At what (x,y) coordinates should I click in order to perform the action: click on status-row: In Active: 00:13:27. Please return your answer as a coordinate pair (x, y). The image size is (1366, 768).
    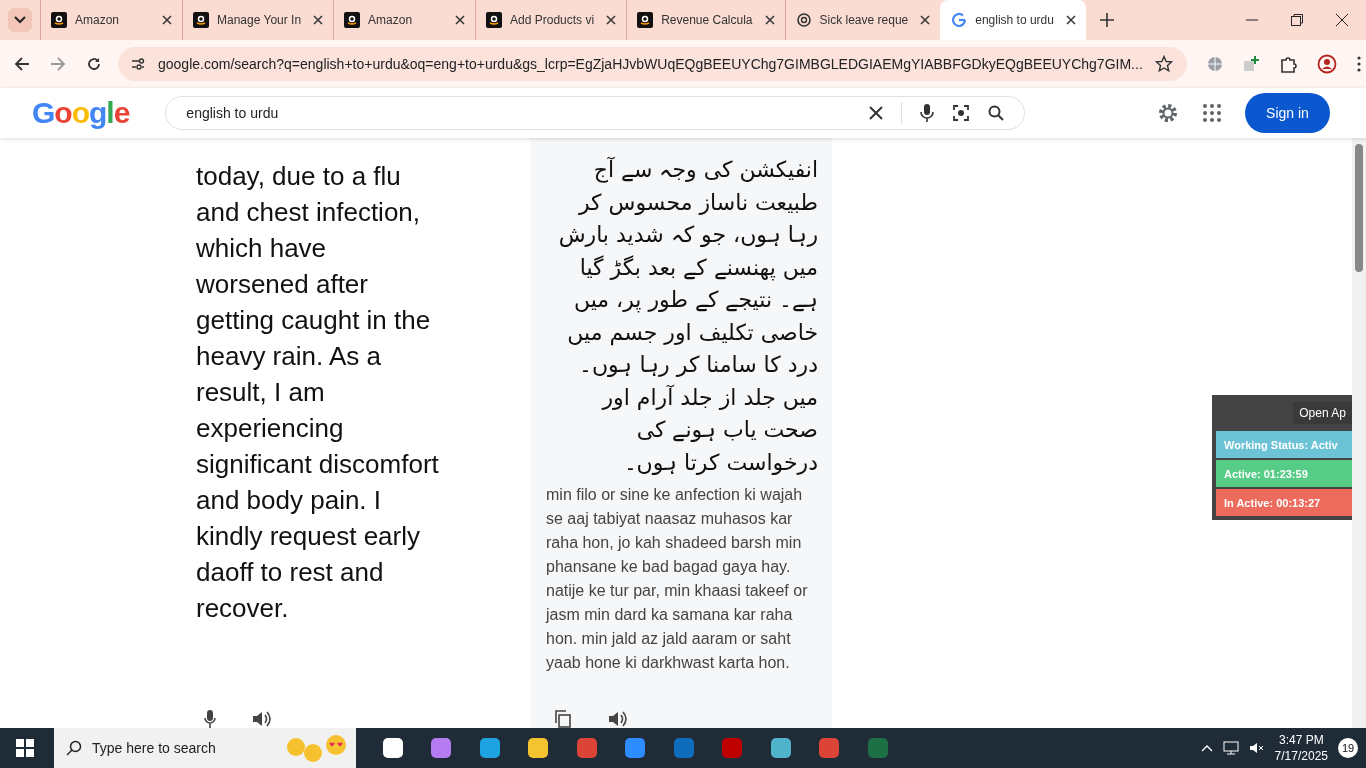
    Looking at the image, I should click on (1284, 502).